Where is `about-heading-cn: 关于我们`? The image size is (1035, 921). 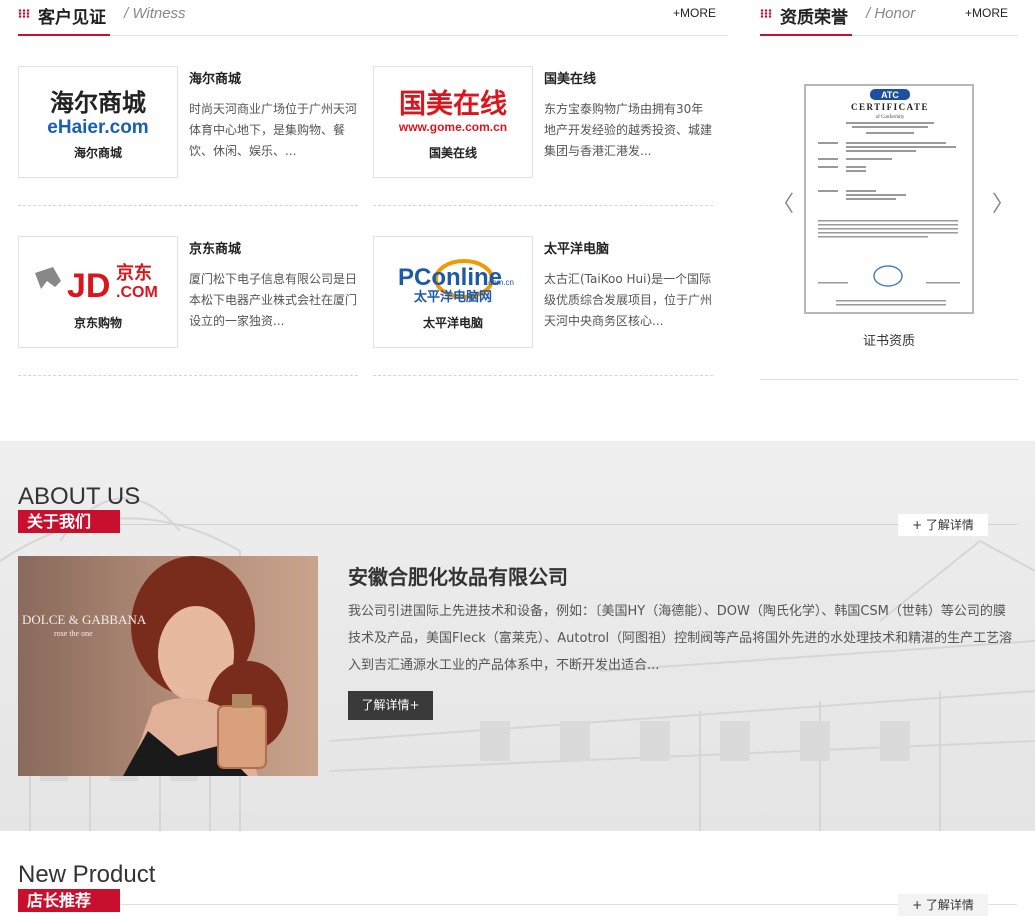
about-heading-cn: 关于我们 is located at coordinates (69, 521).